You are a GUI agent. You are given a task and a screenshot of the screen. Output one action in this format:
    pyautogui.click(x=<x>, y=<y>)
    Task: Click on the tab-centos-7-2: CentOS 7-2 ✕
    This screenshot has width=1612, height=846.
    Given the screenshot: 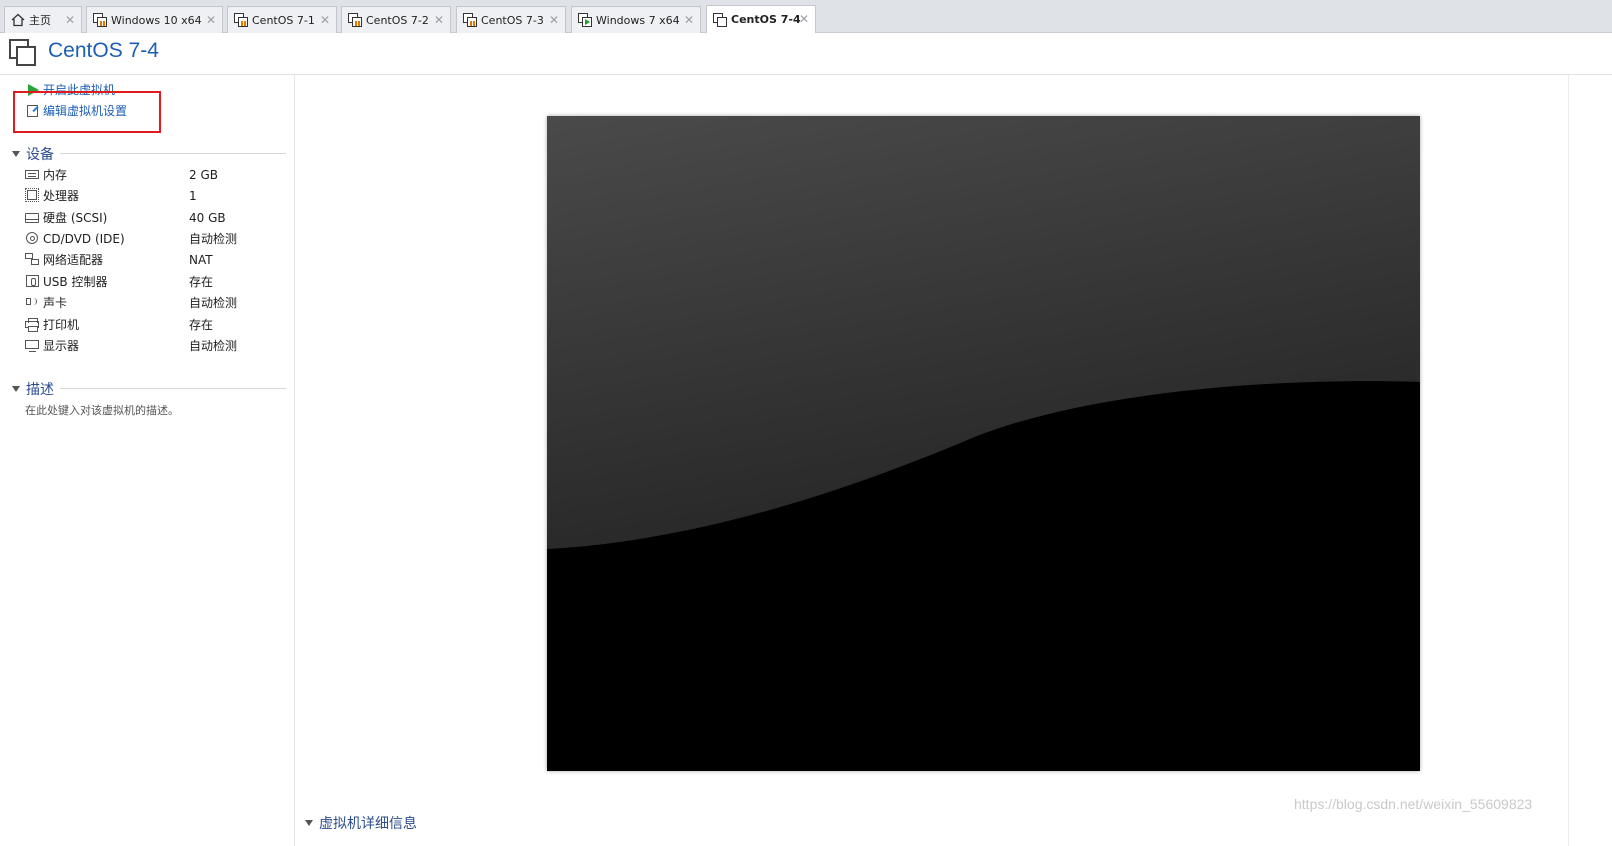 What is the action you would take?
    pyautogui.click(x=396, y=19)
    